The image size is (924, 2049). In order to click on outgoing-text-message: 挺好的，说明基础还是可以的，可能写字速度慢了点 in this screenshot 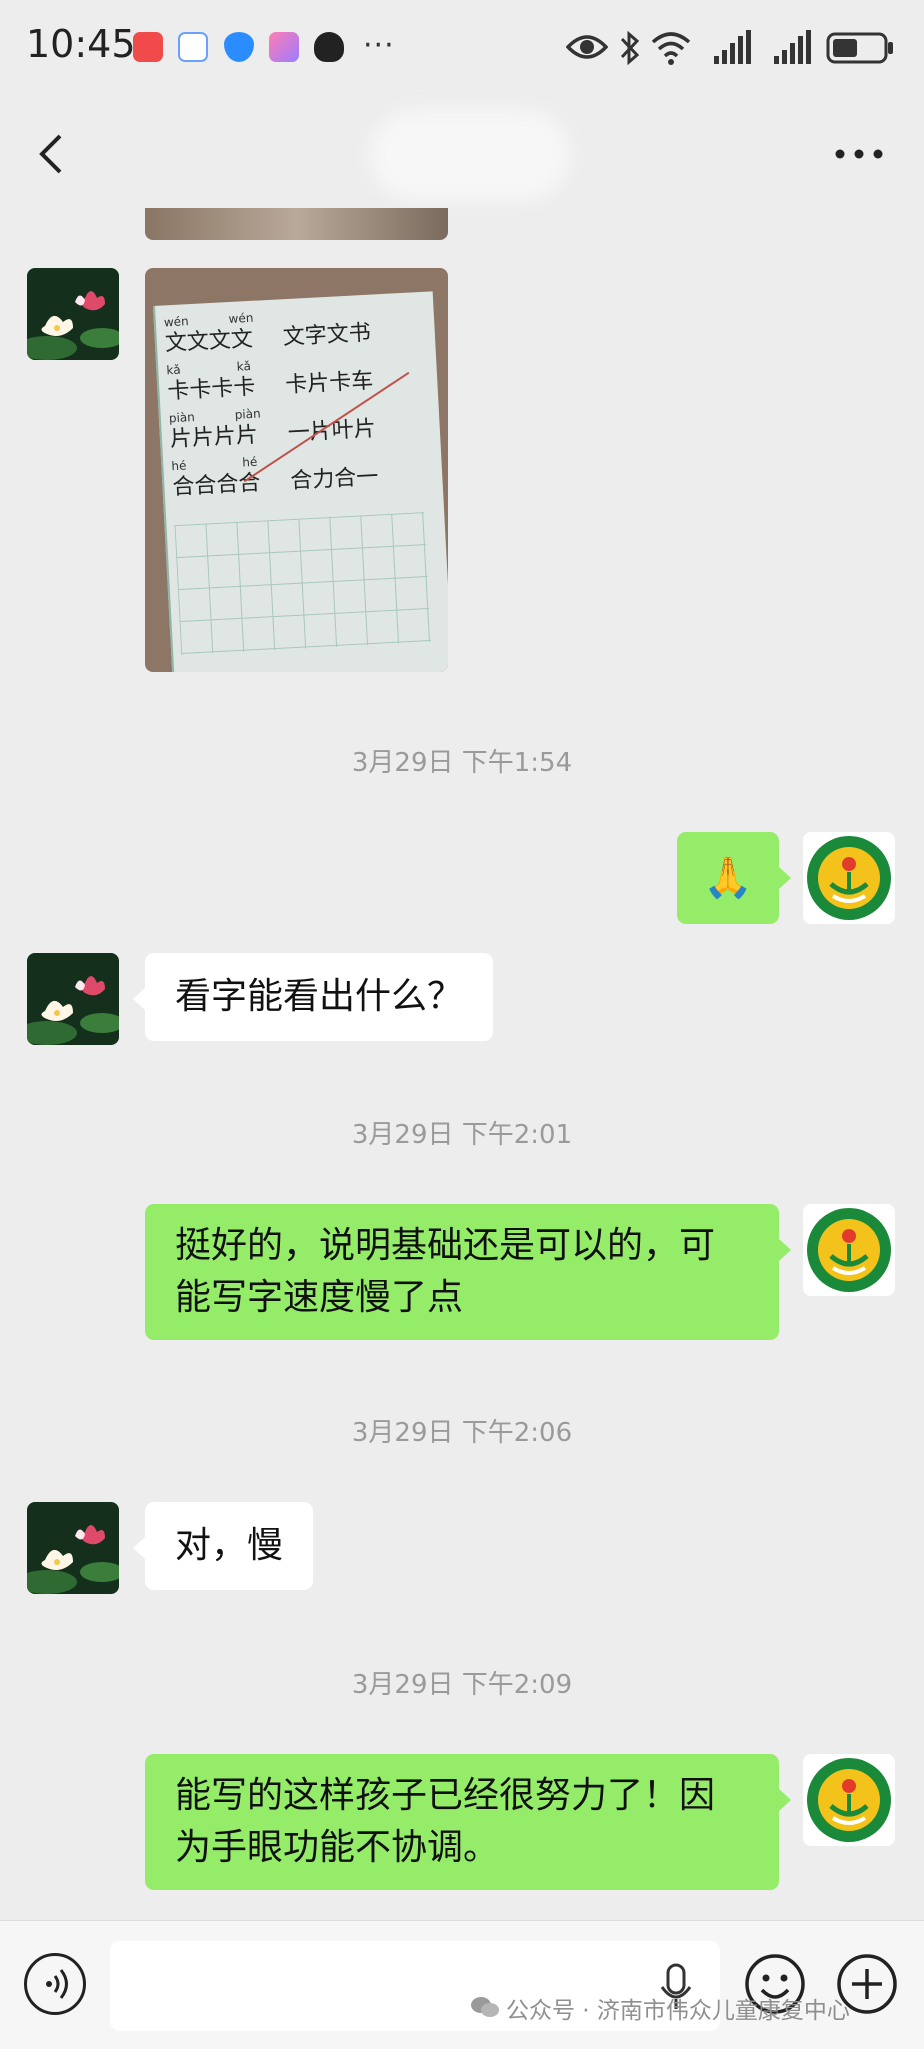, I will do `click(462, 1272)`.